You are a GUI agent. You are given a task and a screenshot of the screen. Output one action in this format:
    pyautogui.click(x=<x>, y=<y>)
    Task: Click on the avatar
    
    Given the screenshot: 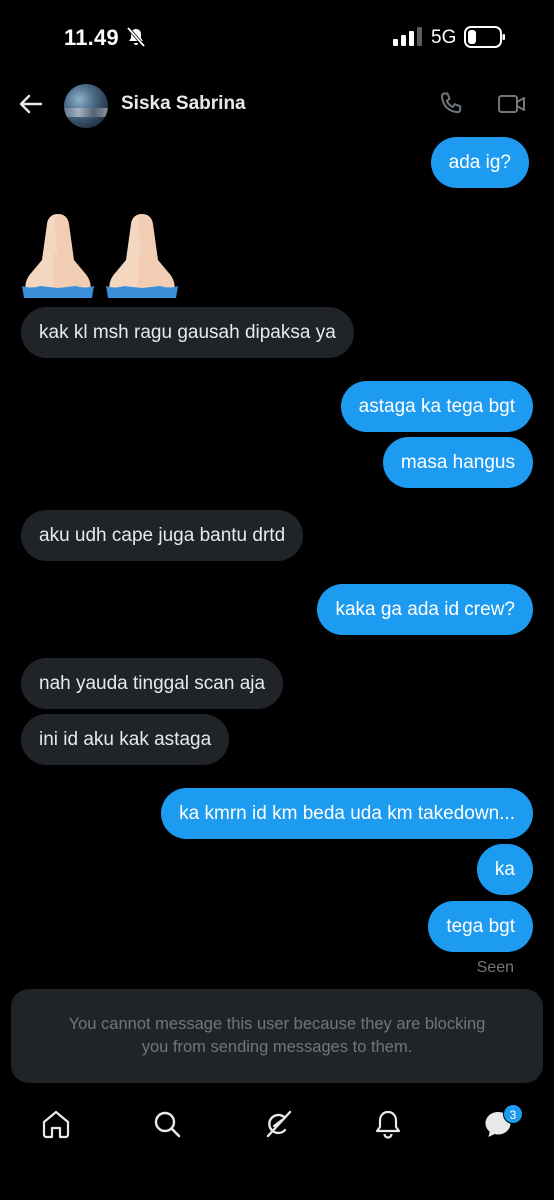 What is the action you would take?
    pyautogui.click(x=86, y=106)
    